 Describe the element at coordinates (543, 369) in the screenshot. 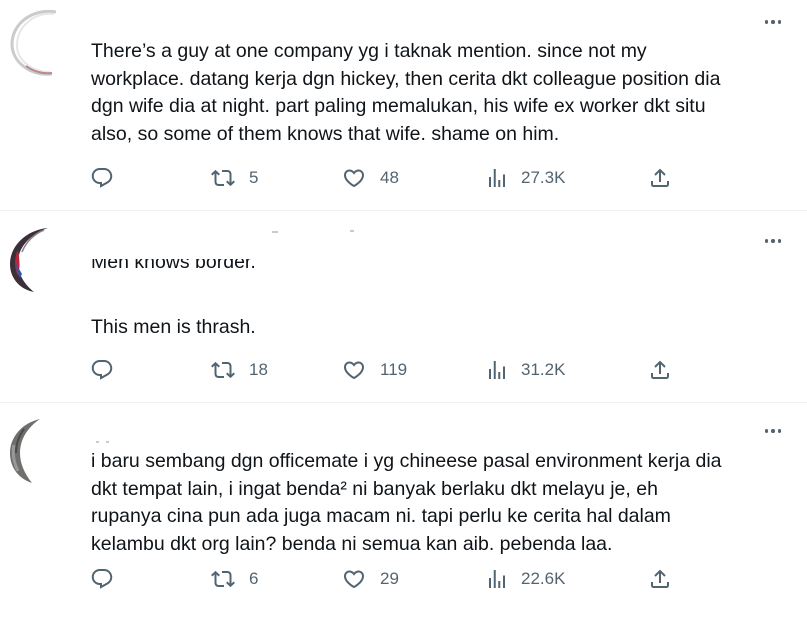

I see `views-count: 31.2K` at that location.